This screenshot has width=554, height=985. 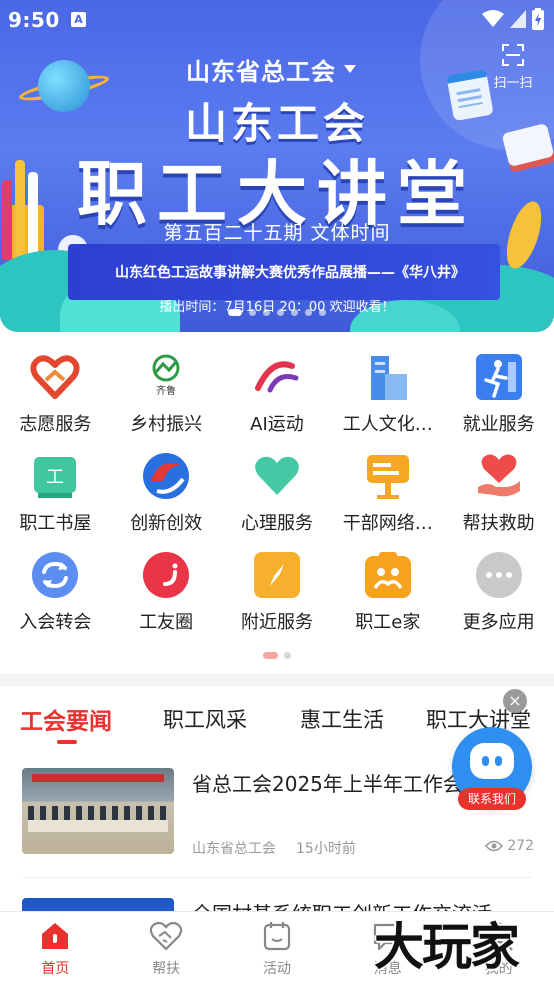 I want to click on customer-service-assistant: 联系我们, so click(x=492, y=769).